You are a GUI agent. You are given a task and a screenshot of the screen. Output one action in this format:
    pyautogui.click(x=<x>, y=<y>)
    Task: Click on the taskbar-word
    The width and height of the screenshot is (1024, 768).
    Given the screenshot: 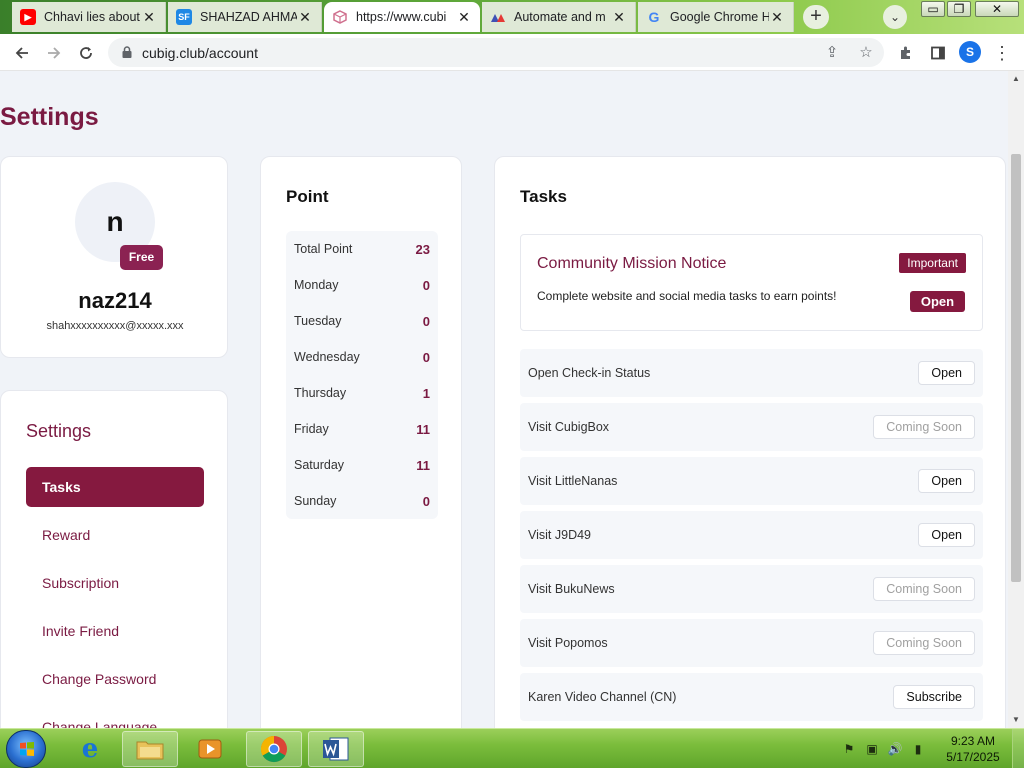 What is the action you would take?
    pyautogui.click(x=336, y=749)
    